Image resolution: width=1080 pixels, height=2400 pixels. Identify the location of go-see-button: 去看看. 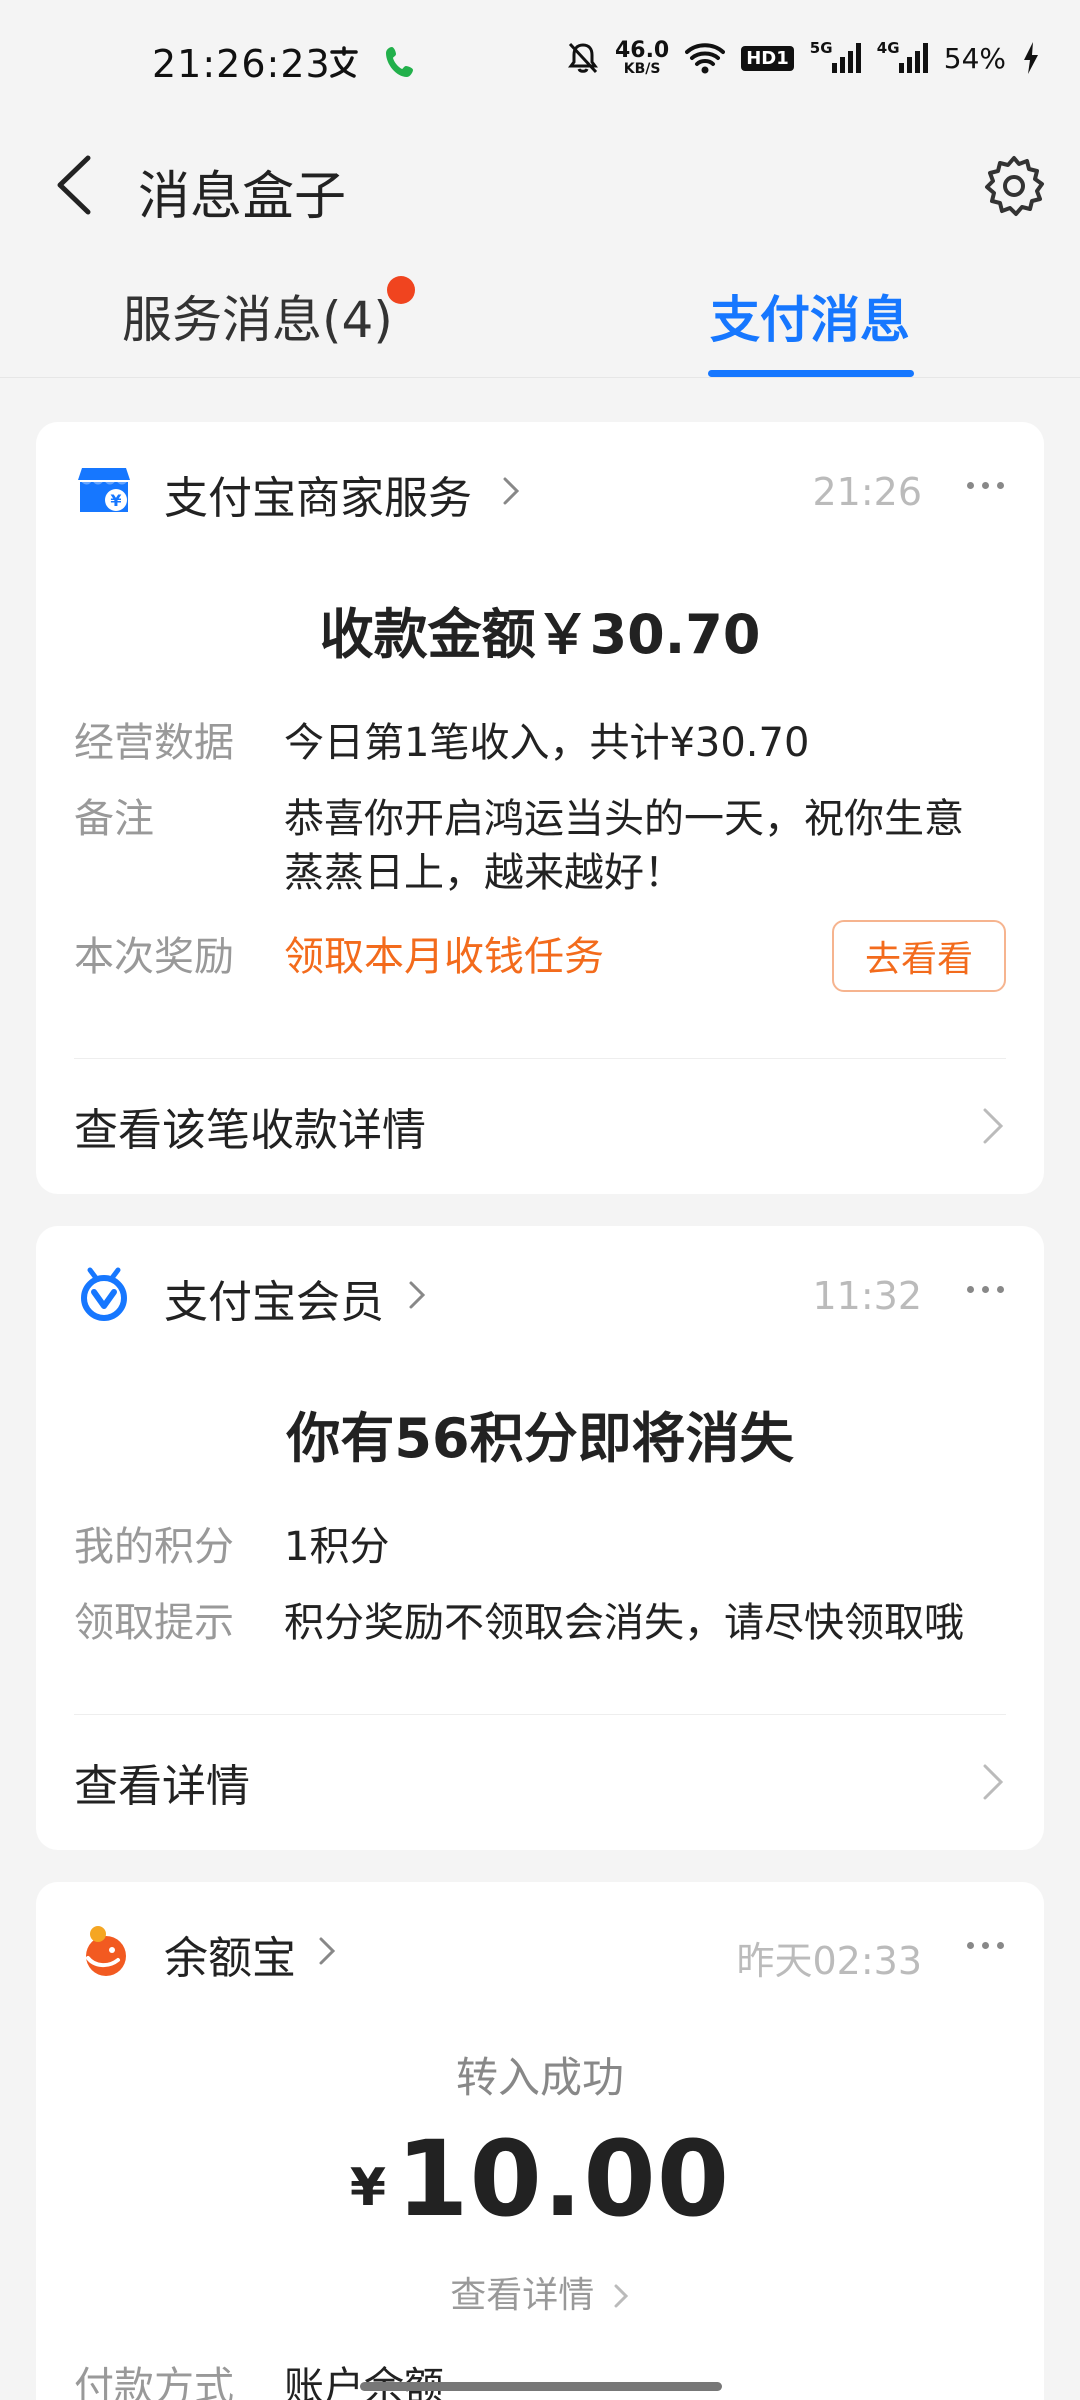
(919, 956).